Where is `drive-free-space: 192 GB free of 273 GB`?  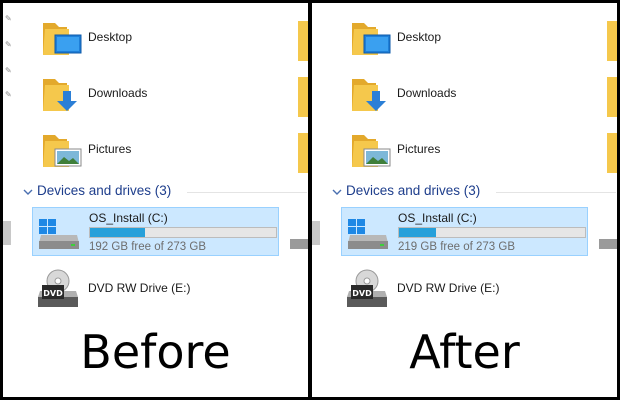 drive-free-space: 192 GB free of 273 GB is located at coordinates (147, 247).